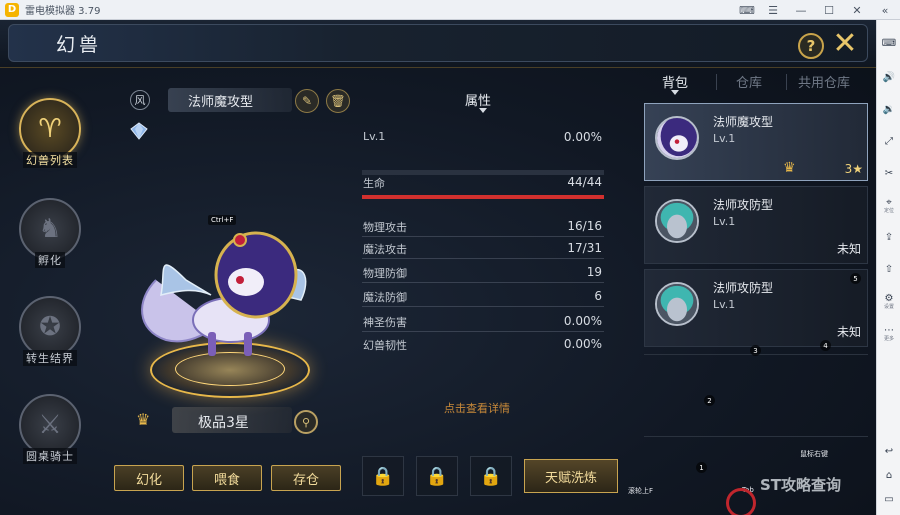 This screenshot has height=515, width=900. Describe the element at coordinates (889, 237) in the screenshot. I see `install-icon: ⇪` at that location.